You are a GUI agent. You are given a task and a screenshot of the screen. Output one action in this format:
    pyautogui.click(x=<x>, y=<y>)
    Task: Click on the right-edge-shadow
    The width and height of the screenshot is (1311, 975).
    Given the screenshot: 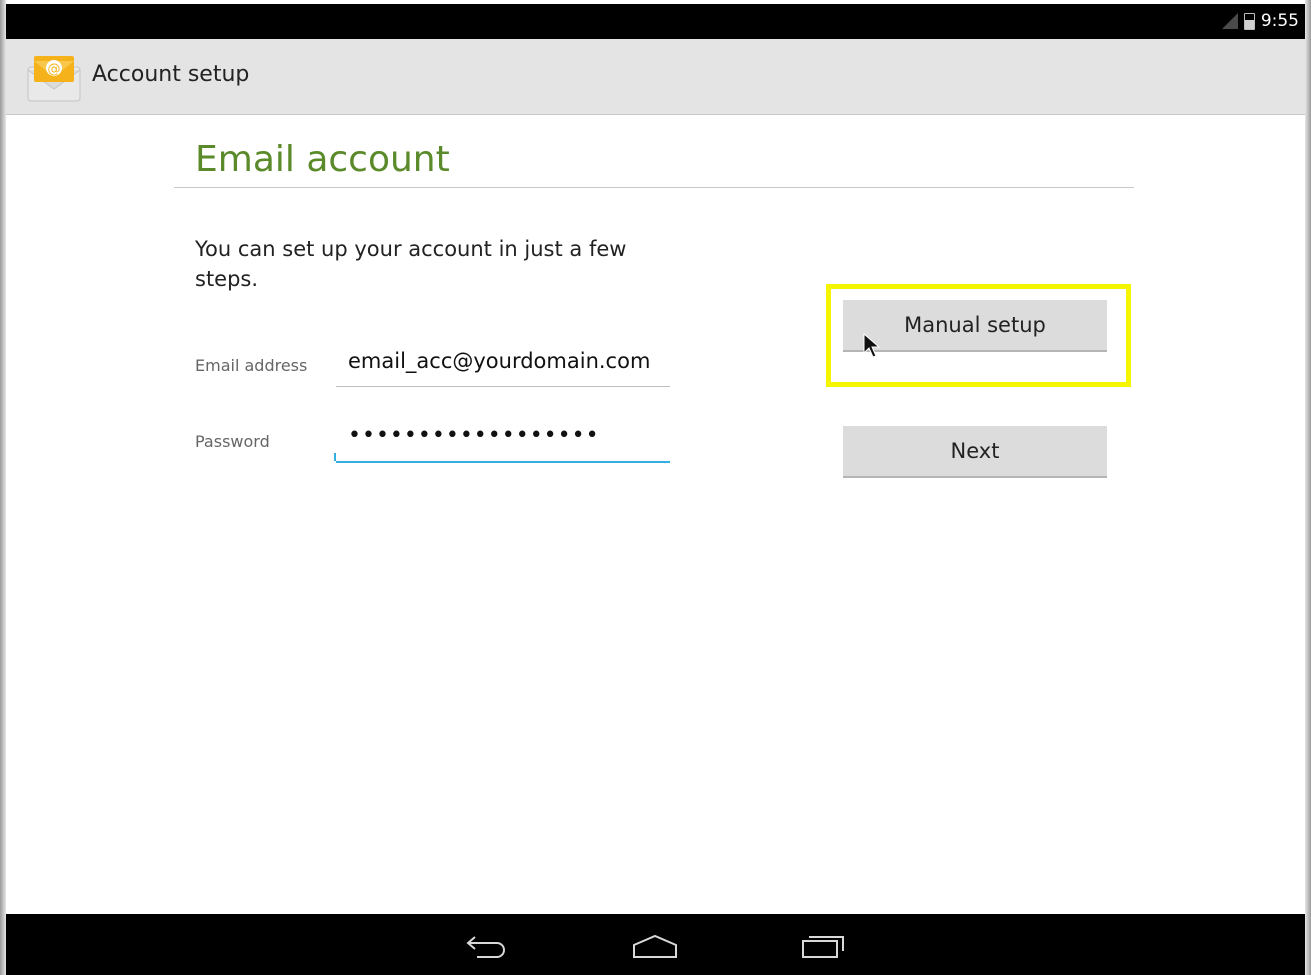 What is the action you would take?
    pyautogui.click(x=1308, y=487)
    